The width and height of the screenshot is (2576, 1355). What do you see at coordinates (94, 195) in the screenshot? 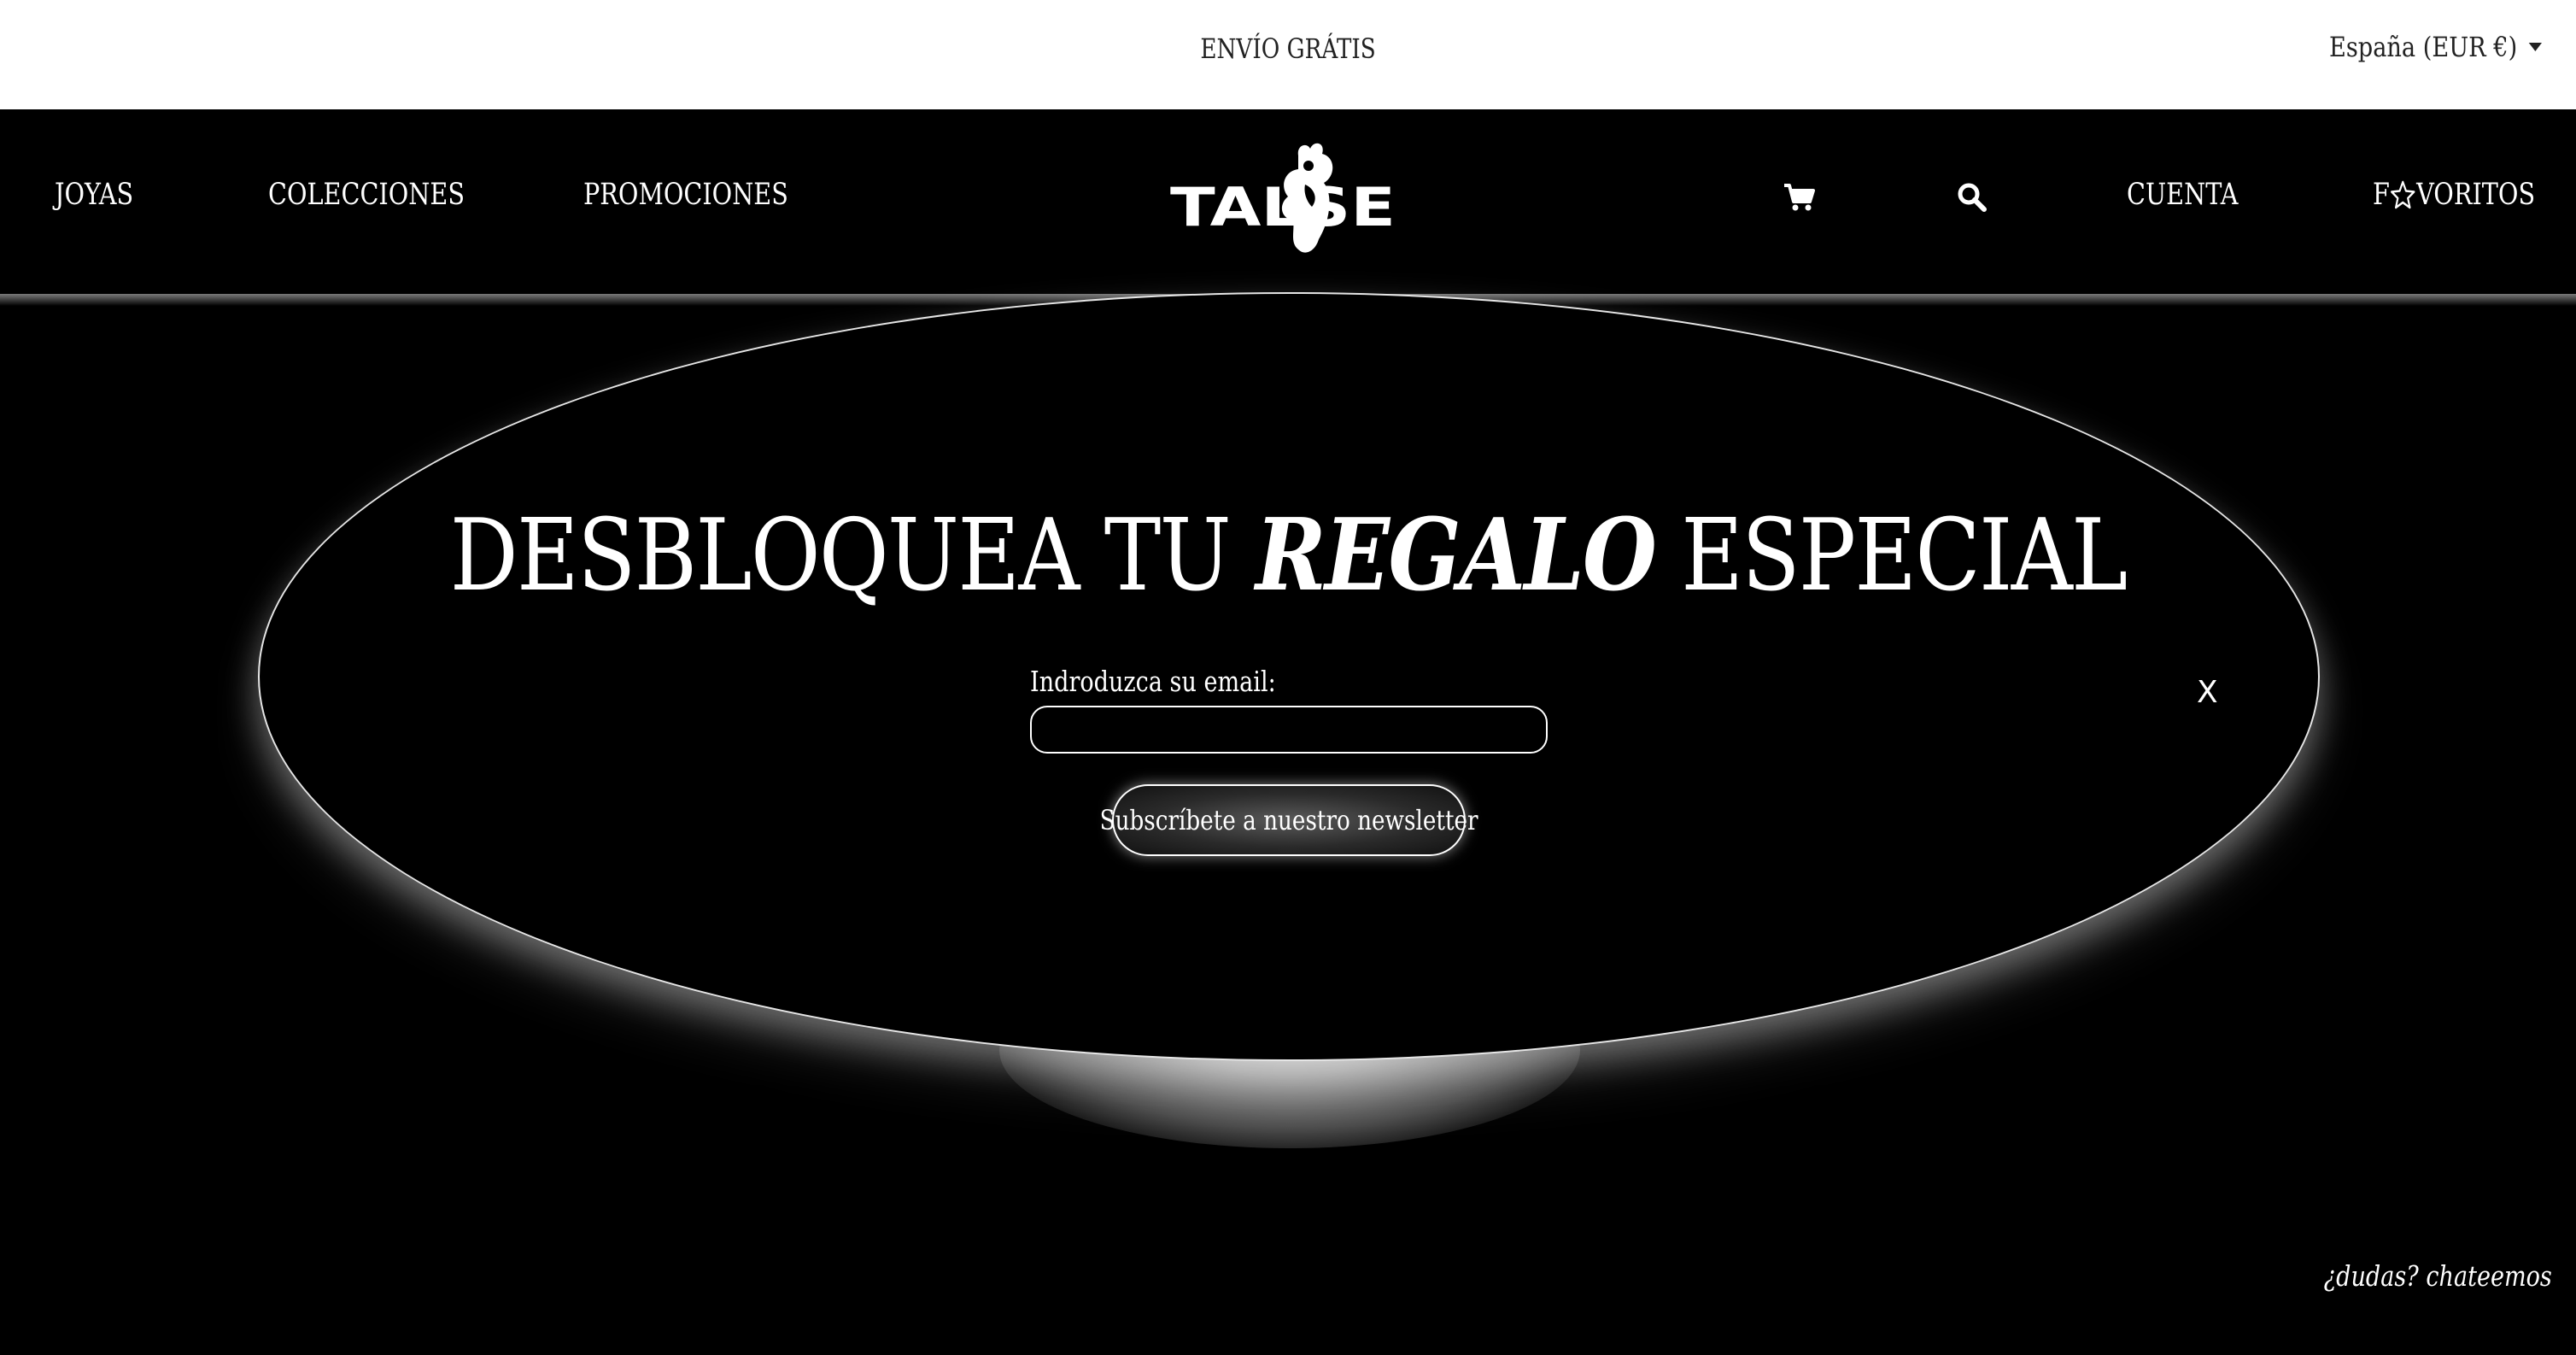
I see `nav-item-joyas: JOYAS` at bounding box center [94, 195].